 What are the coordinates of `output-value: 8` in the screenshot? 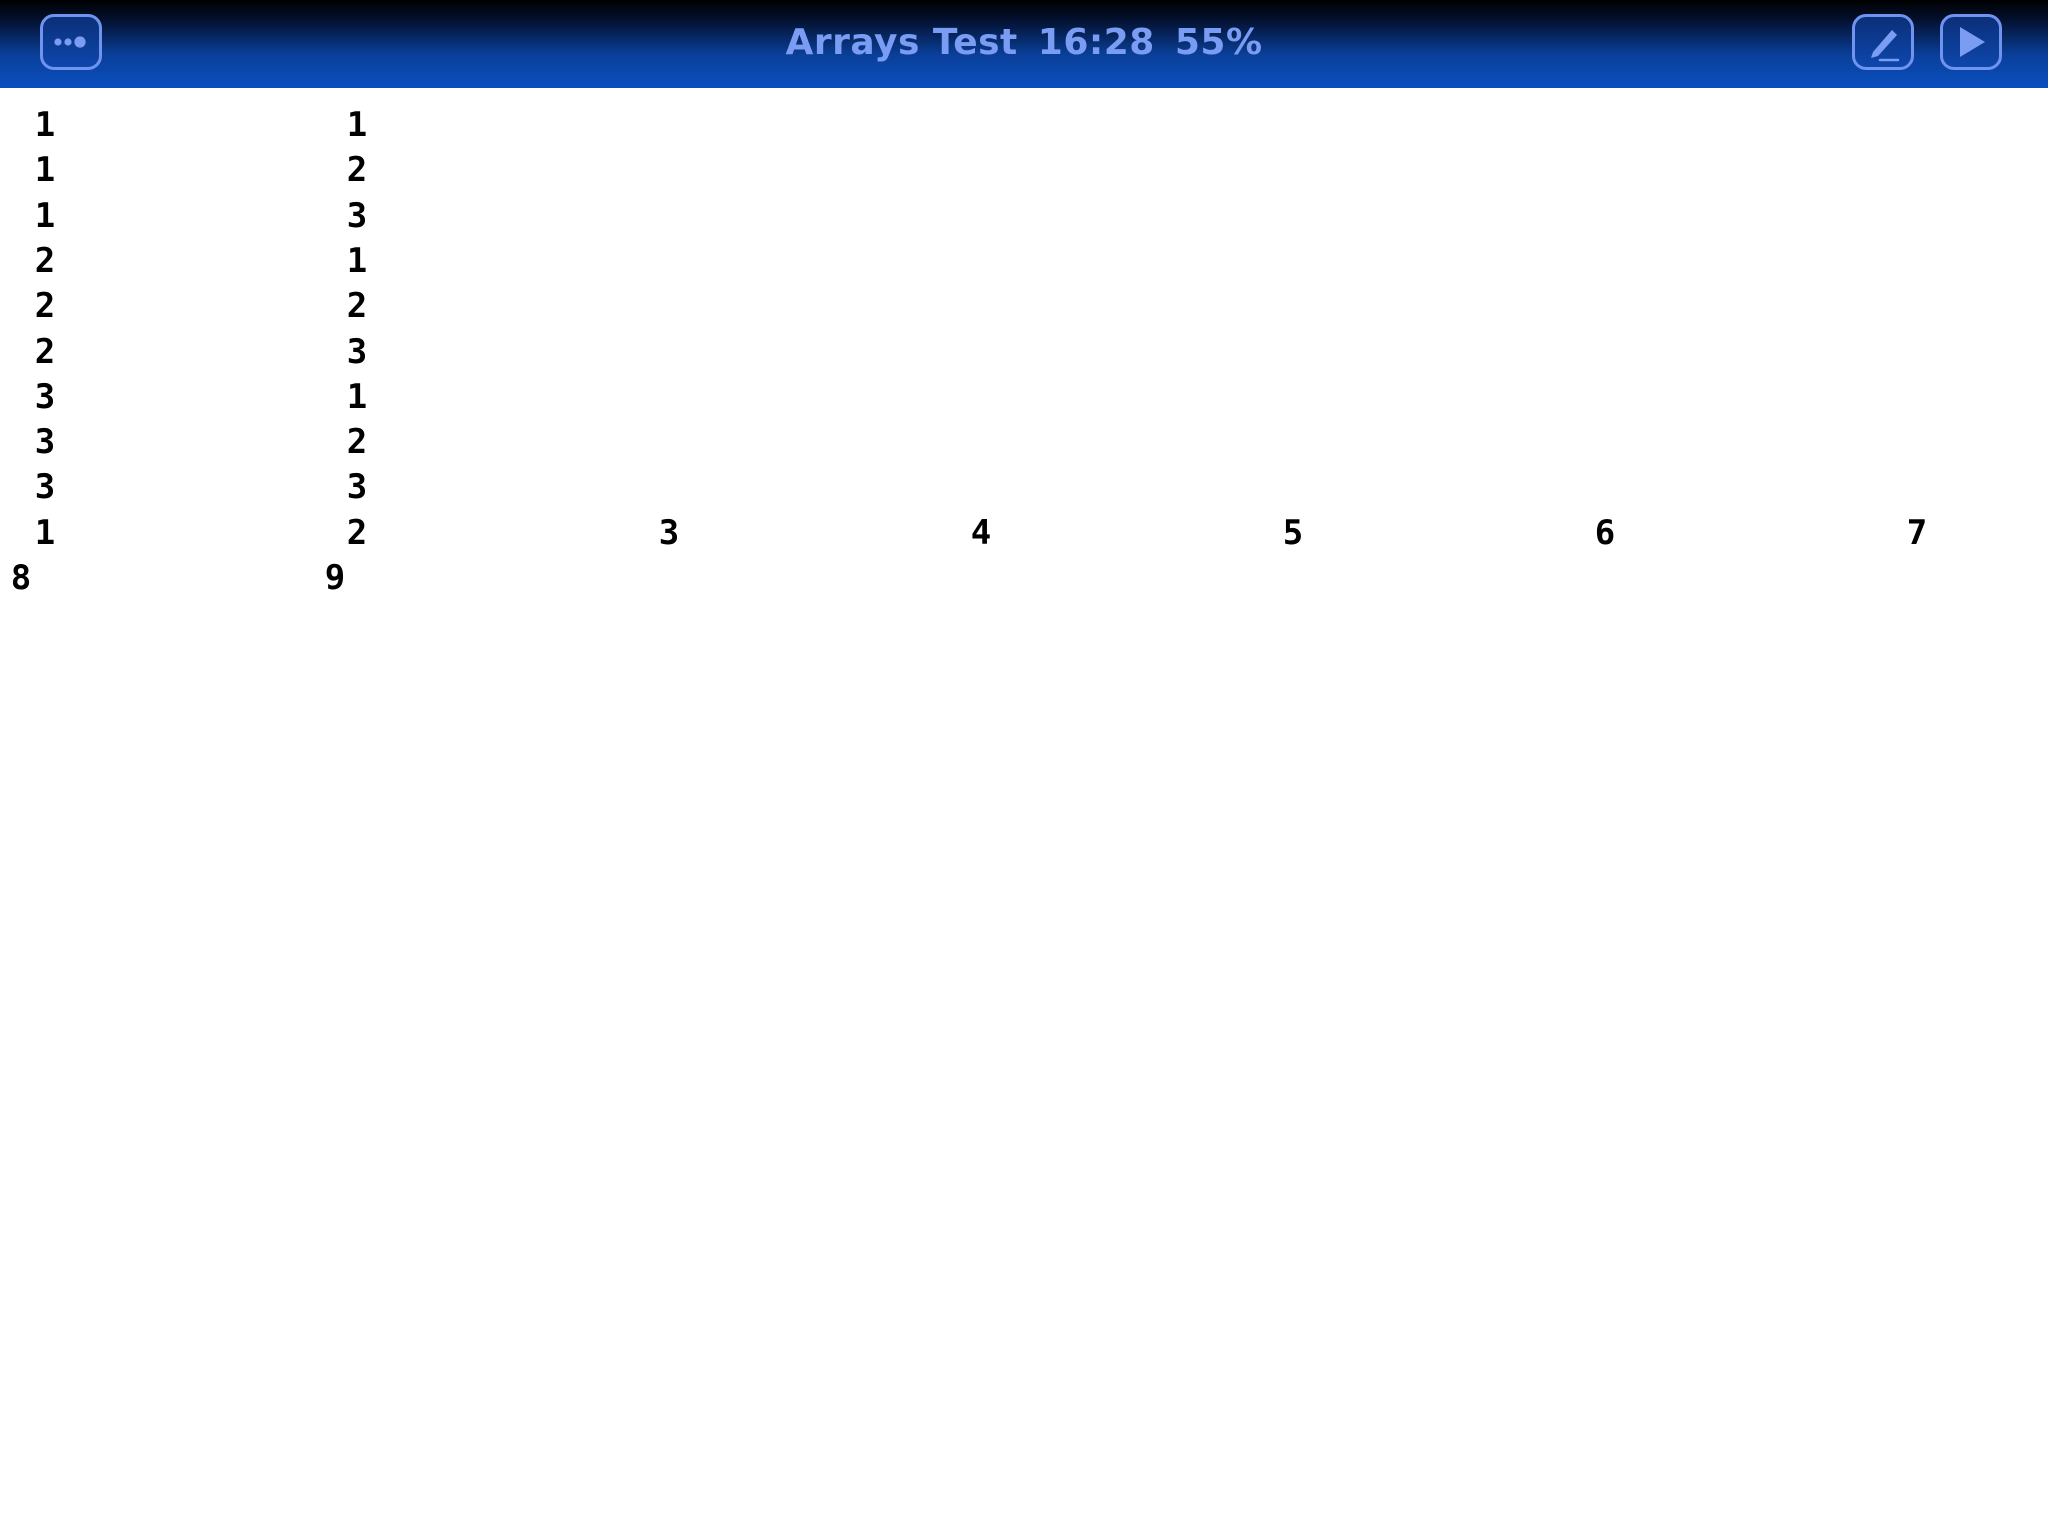 It's located at (21, 578).